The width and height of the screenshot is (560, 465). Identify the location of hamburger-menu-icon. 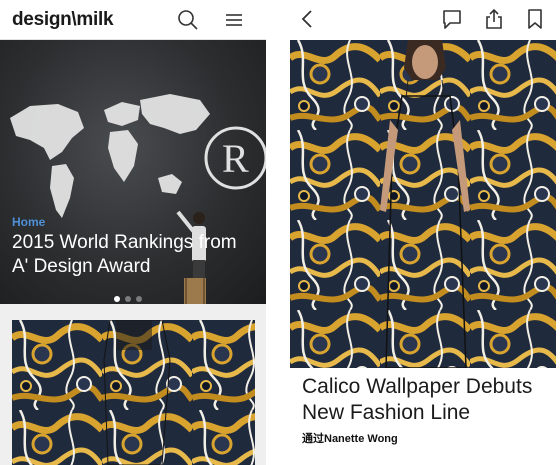
(234, 20).